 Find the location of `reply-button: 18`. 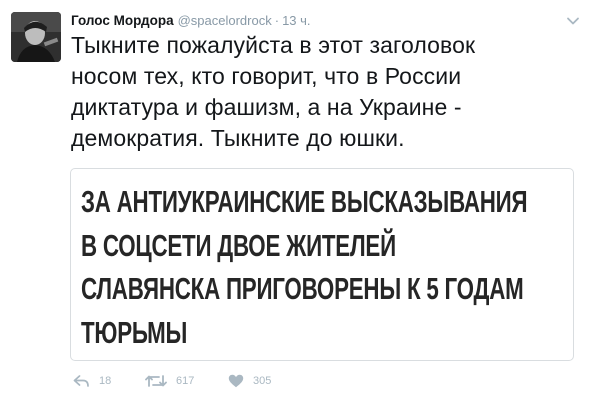

reply-button: 18 is located at coordinates (109, 381).